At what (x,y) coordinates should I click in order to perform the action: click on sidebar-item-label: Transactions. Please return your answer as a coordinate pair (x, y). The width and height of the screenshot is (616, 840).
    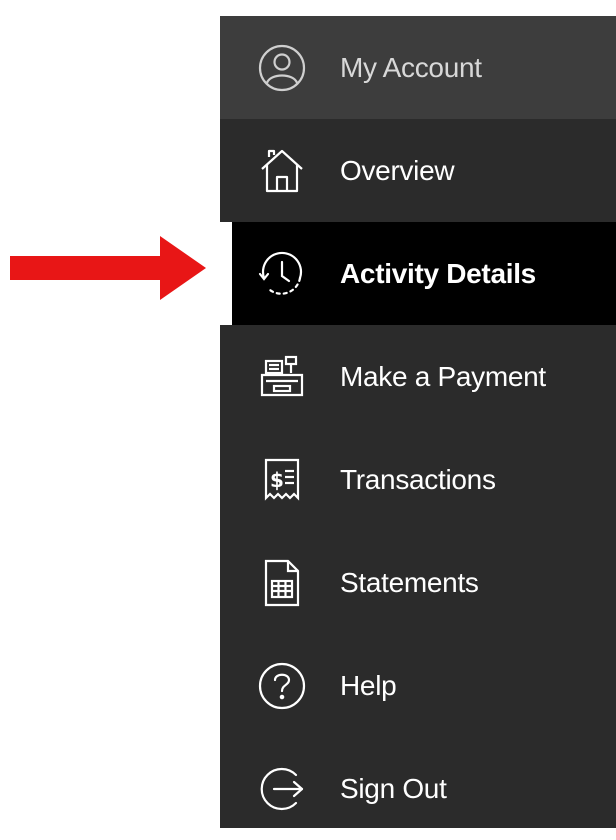
    Looking at the image, I should click on (418, 479).